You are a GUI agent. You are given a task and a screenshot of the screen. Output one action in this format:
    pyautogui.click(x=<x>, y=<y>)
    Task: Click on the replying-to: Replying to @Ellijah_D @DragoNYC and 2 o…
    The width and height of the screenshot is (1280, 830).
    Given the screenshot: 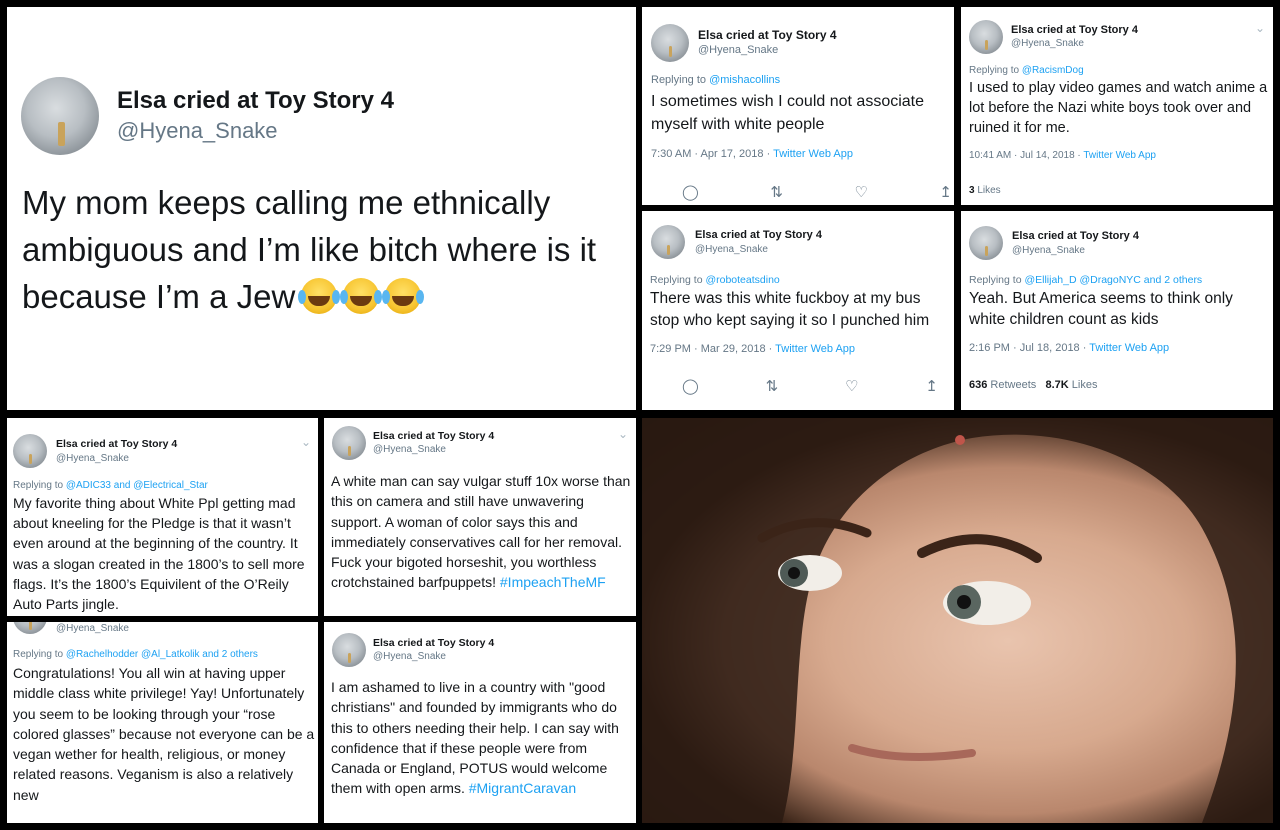 What is the action you would take?
    pyautogui.click(x=1086, y=280)
    